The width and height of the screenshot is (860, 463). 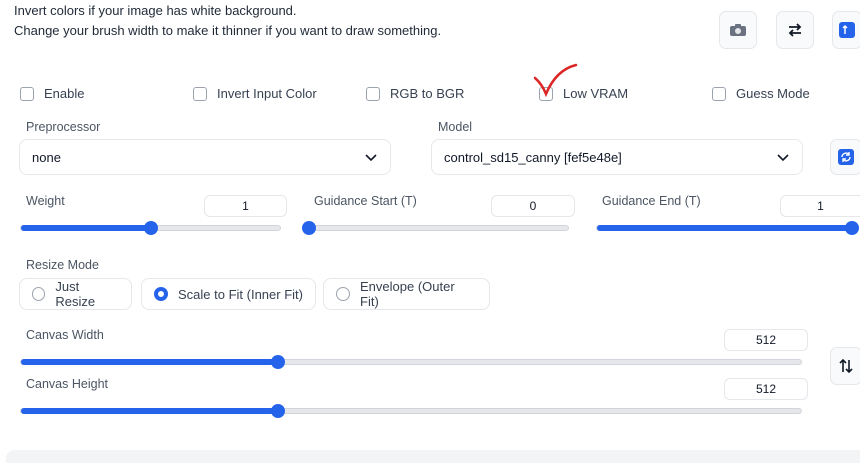 I want to click on model-select: control_sd15_canny [fef5e48e], so click(x=617, y=157).